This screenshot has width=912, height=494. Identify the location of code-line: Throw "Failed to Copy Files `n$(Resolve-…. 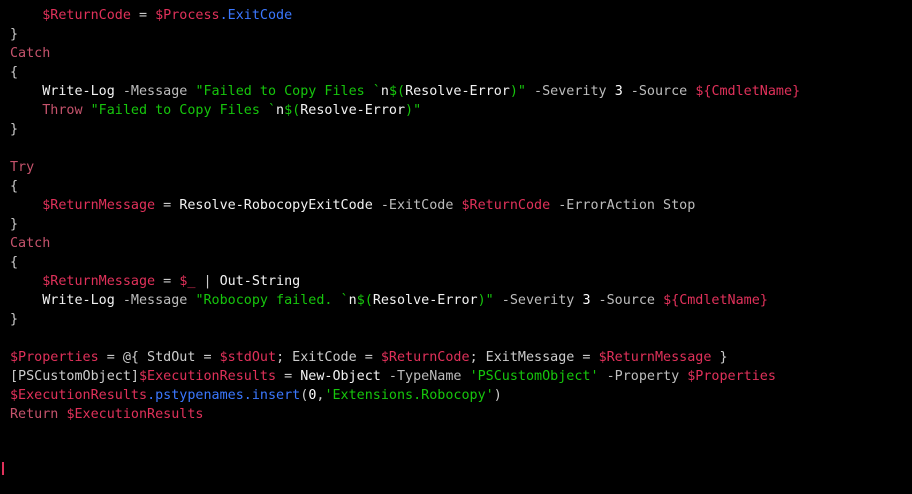
(215, 110).